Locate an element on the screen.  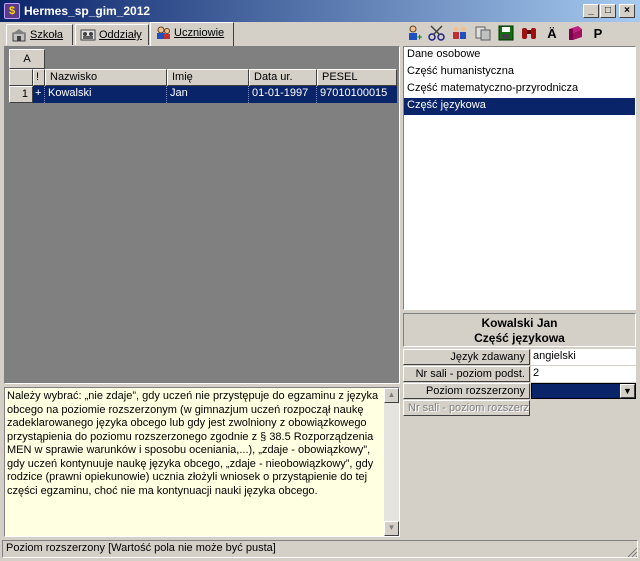
window-title: Hermes_sp_gim_2012 is located at coordinates (87, 11).